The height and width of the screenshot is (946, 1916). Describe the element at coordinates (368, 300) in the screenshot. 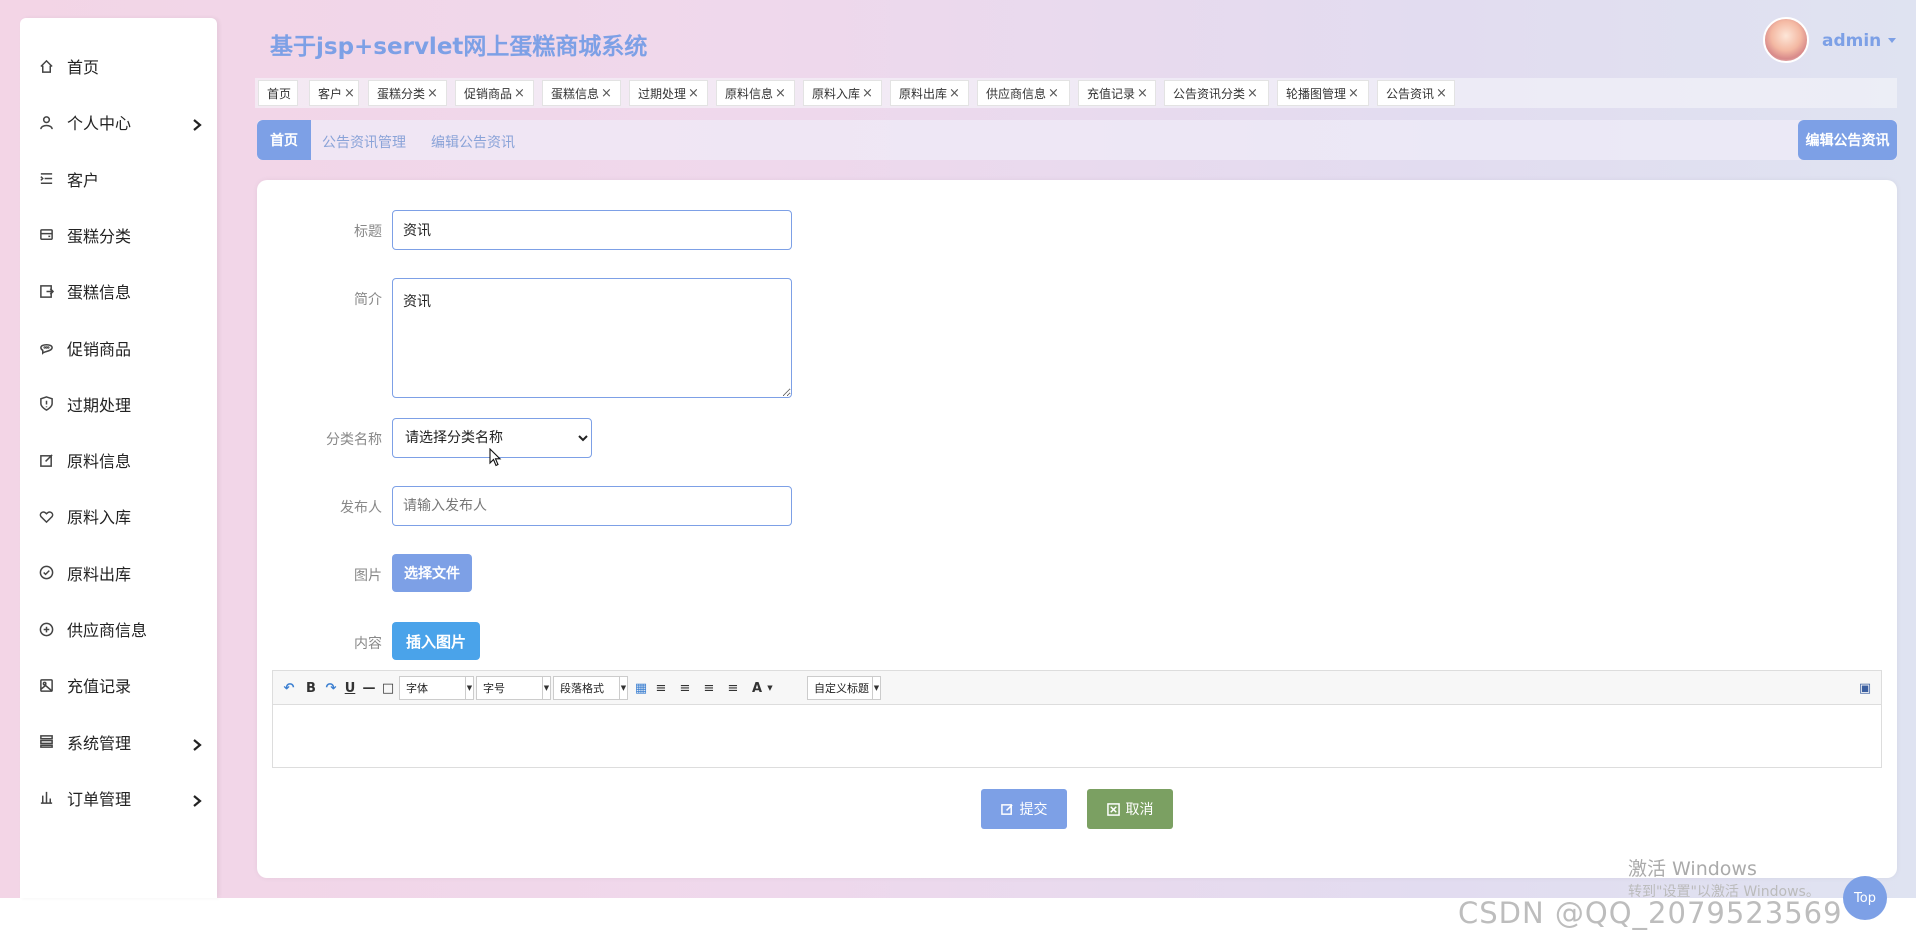

I see `intro-label: 简介` at that location.